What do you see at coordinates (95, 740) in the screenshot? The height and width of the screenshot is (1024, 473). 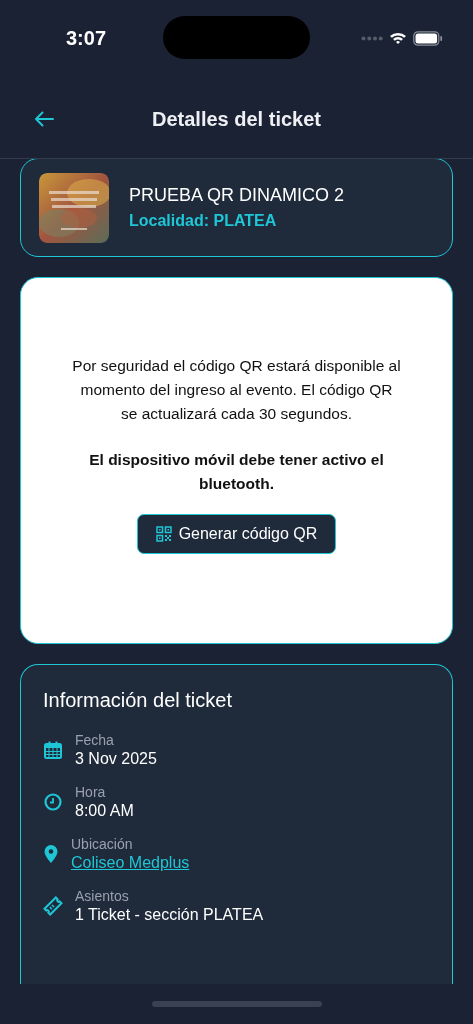 I see `field-label: Fecha` at bounding box center [95, 740].